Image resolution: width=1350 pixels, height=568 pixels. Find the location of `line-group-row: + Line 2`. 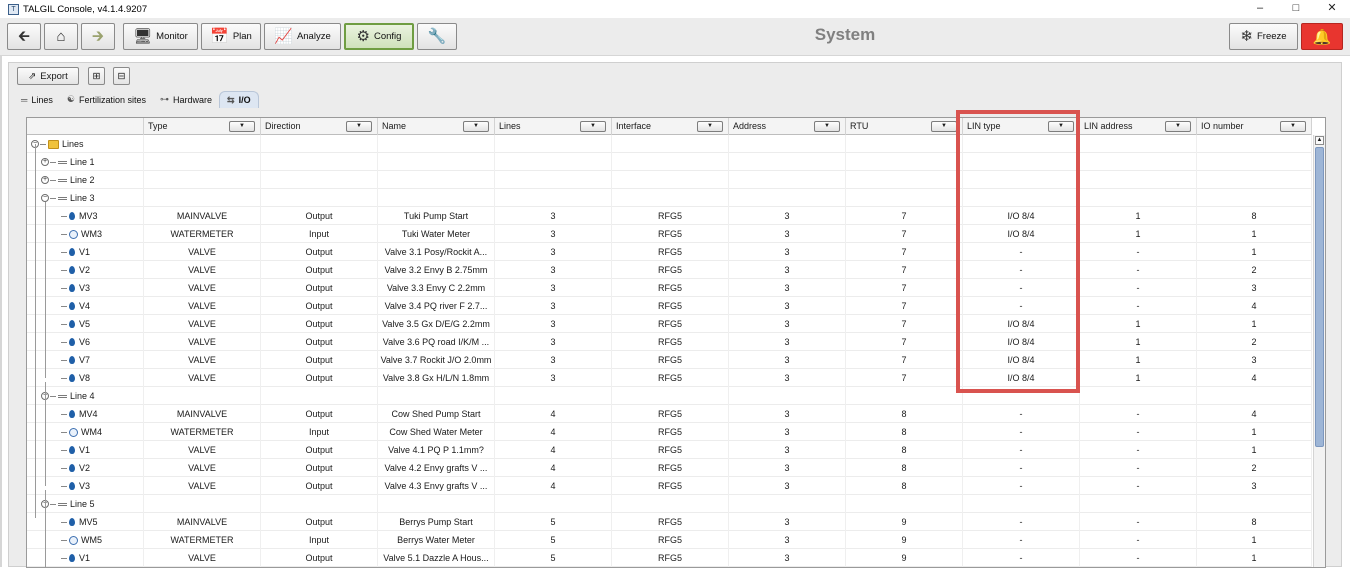

line-group-row: + Line 2 is located at coordinates (669, 180).